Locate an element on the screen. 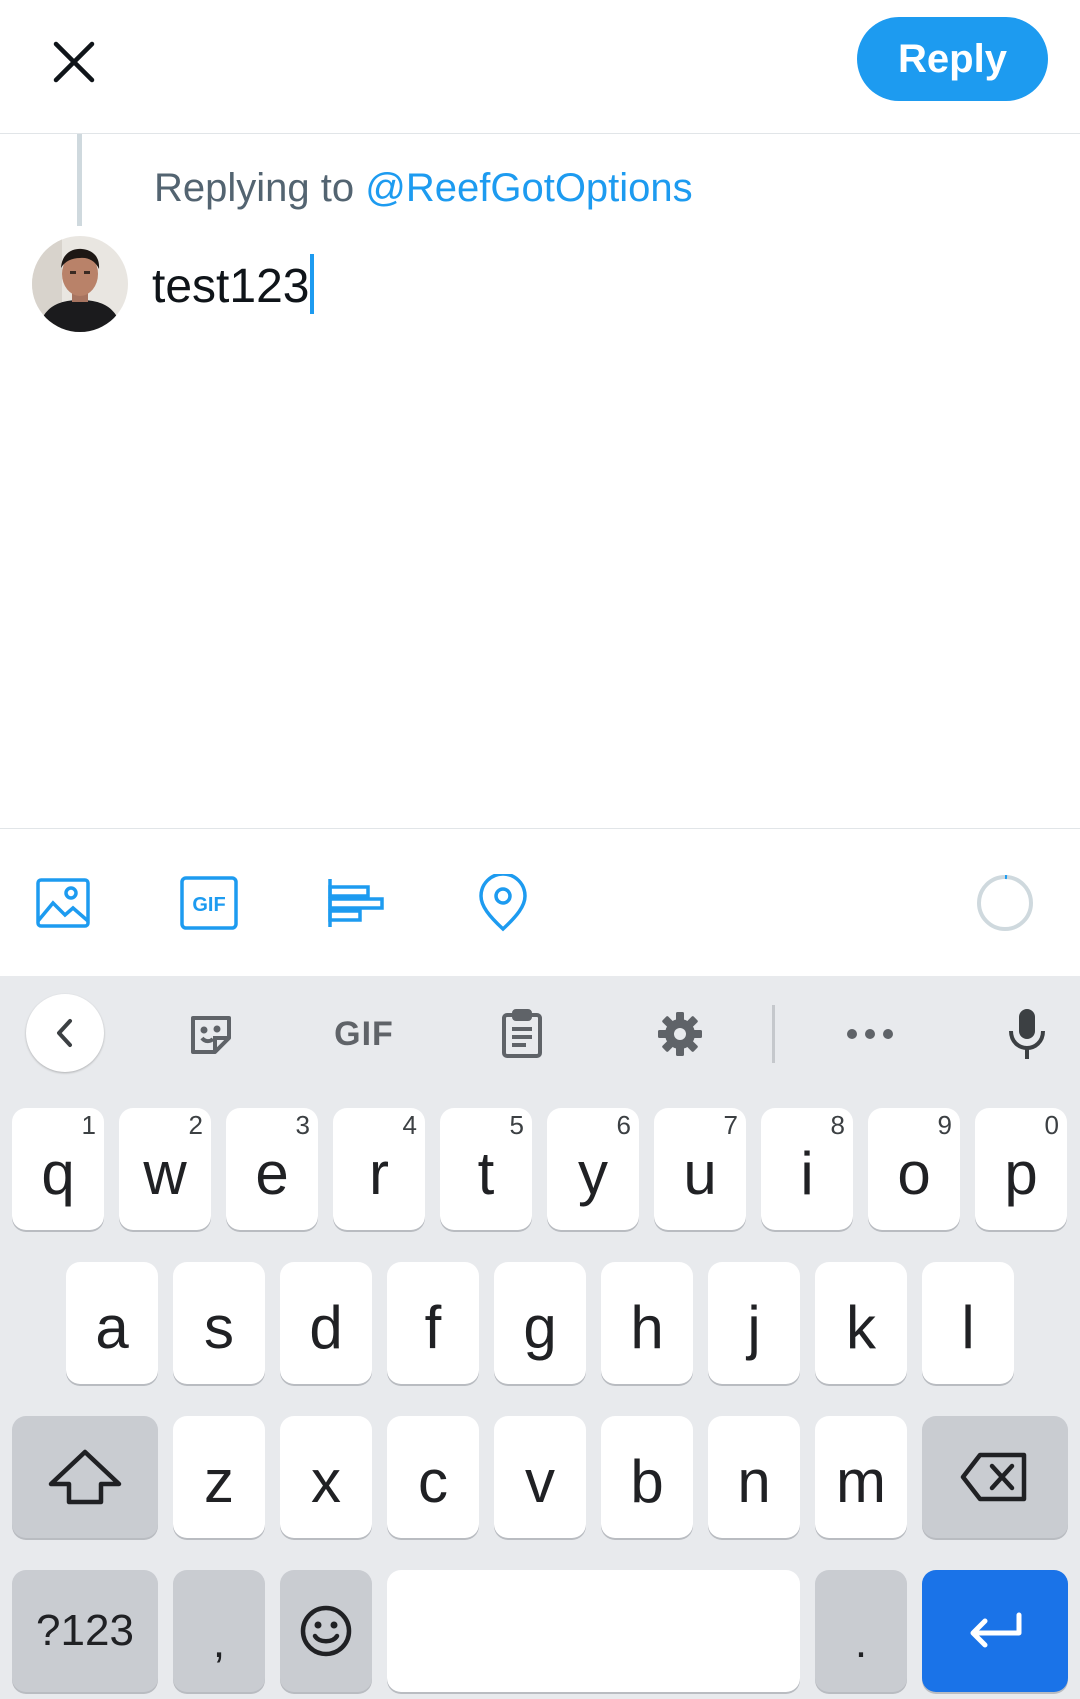 Image resolution: width=1080 pixels, height=1699 pixels. shift-key is located at coordinates (85, 1477).